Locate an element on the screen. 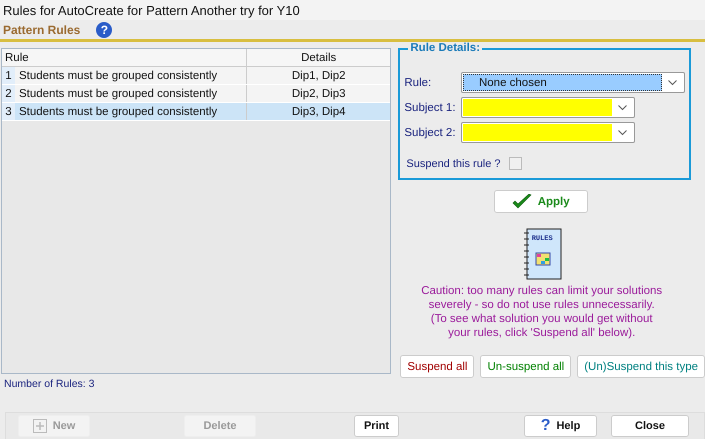 This screenshot has height=439, width=705. suspend-button: (Un)Suspend this type is located at coordinates (641, 366).